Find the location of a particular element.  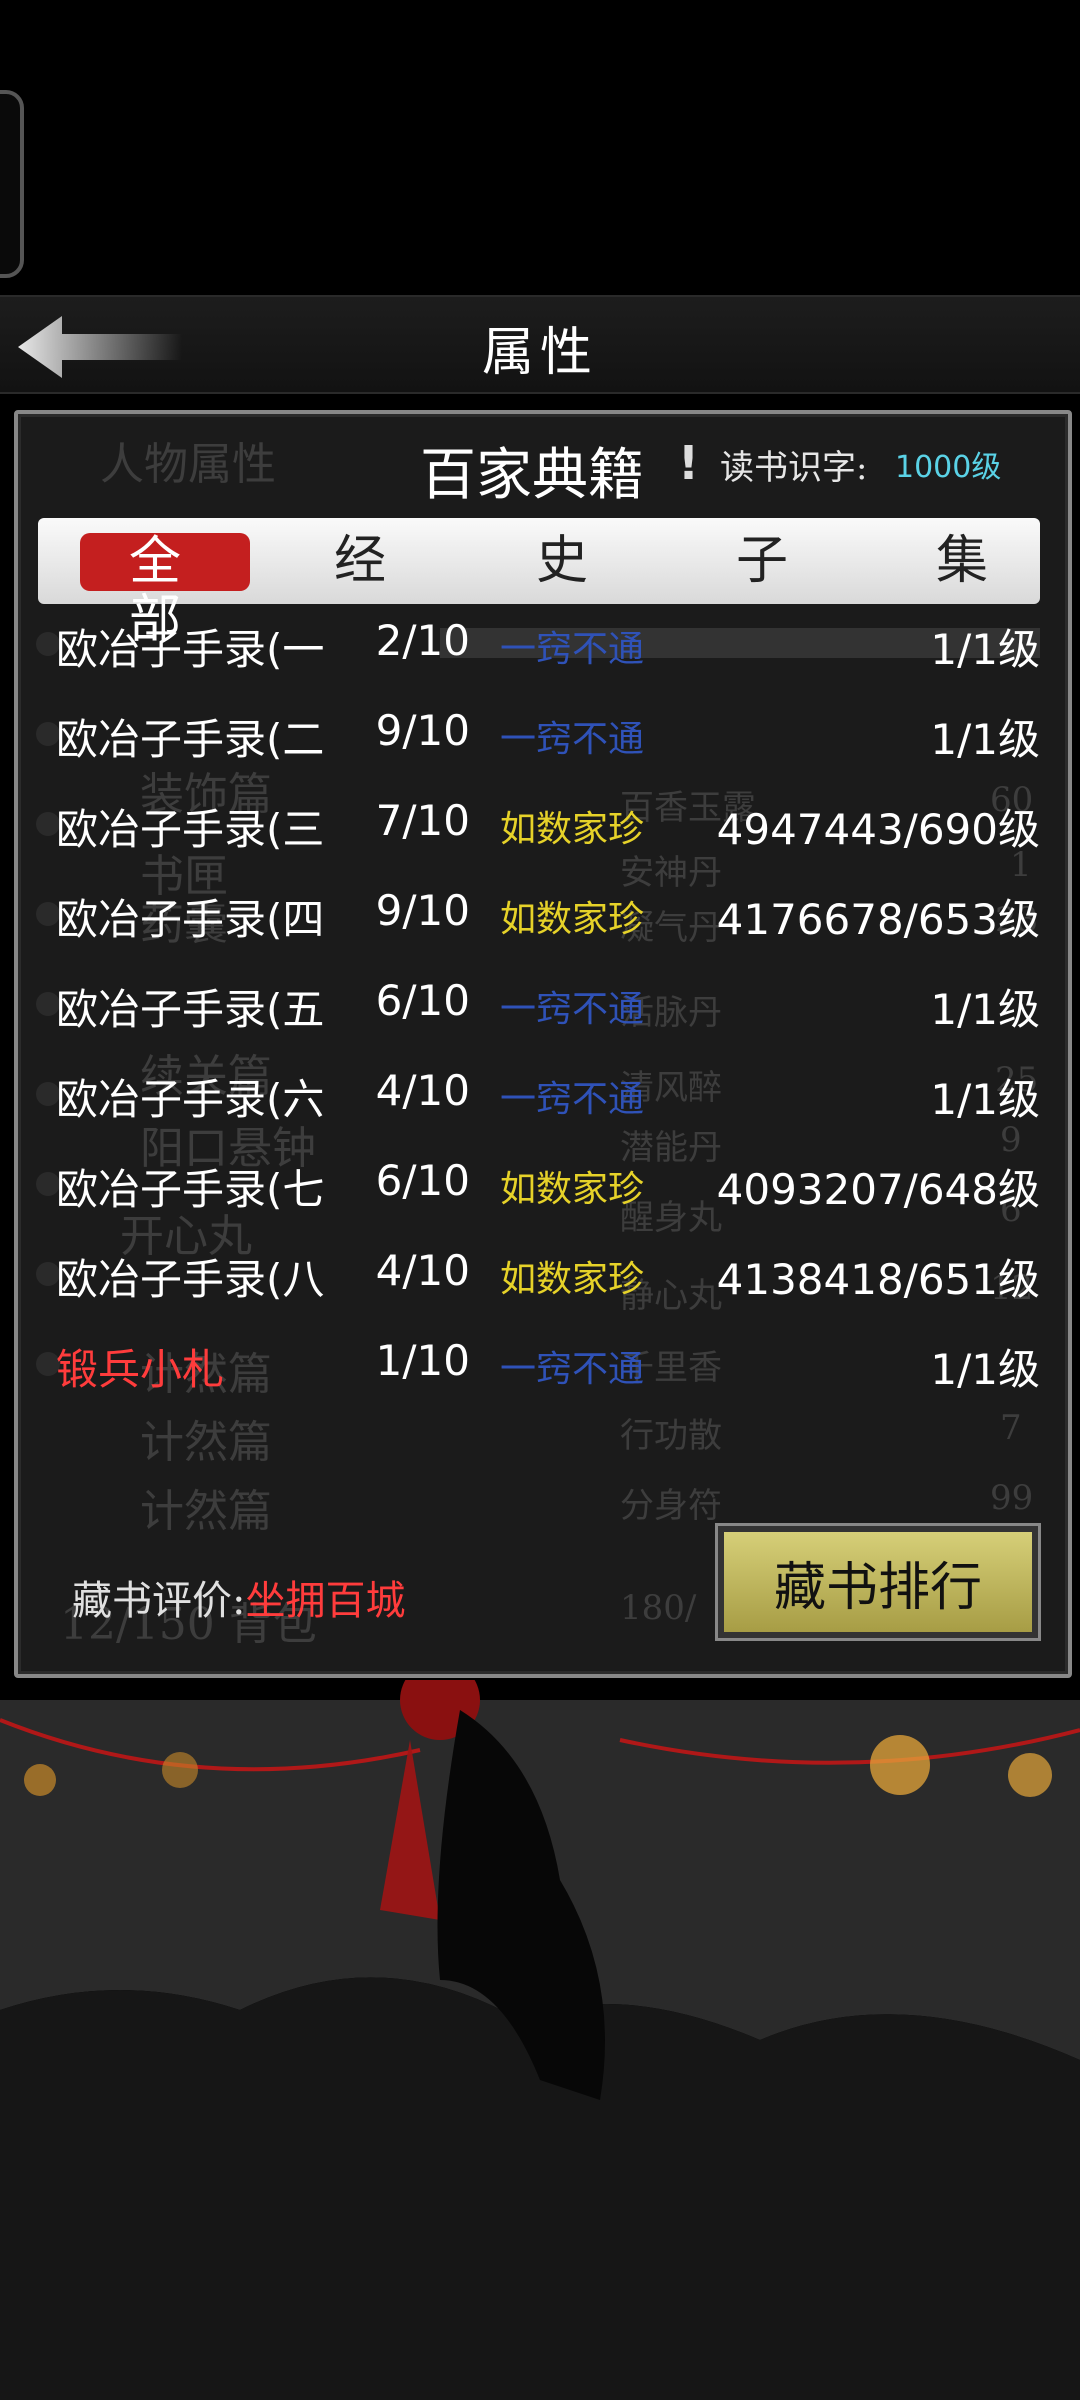

collection-ranking-button: 藏书排行 is located at coordinates (878, 1582).